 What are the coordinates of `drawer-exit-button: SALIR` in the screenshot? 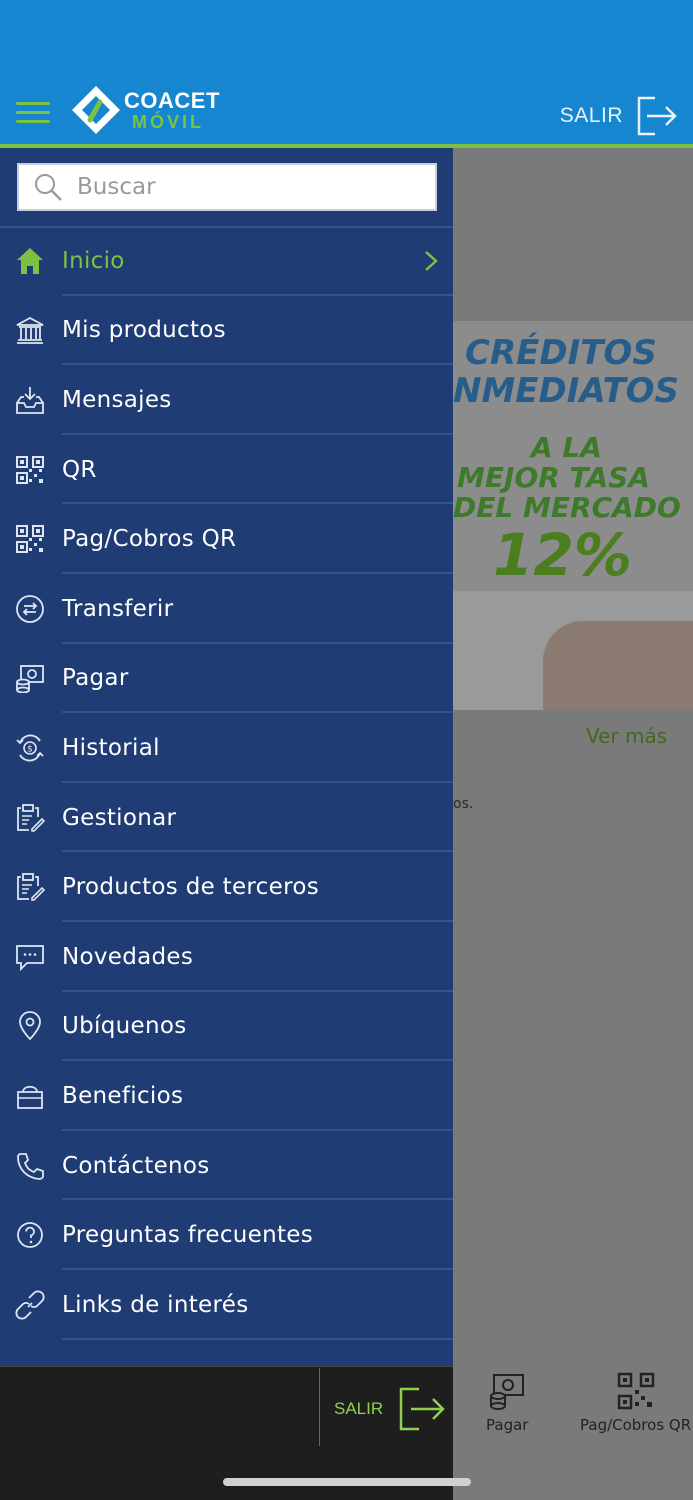 It's located at (390, 1409).